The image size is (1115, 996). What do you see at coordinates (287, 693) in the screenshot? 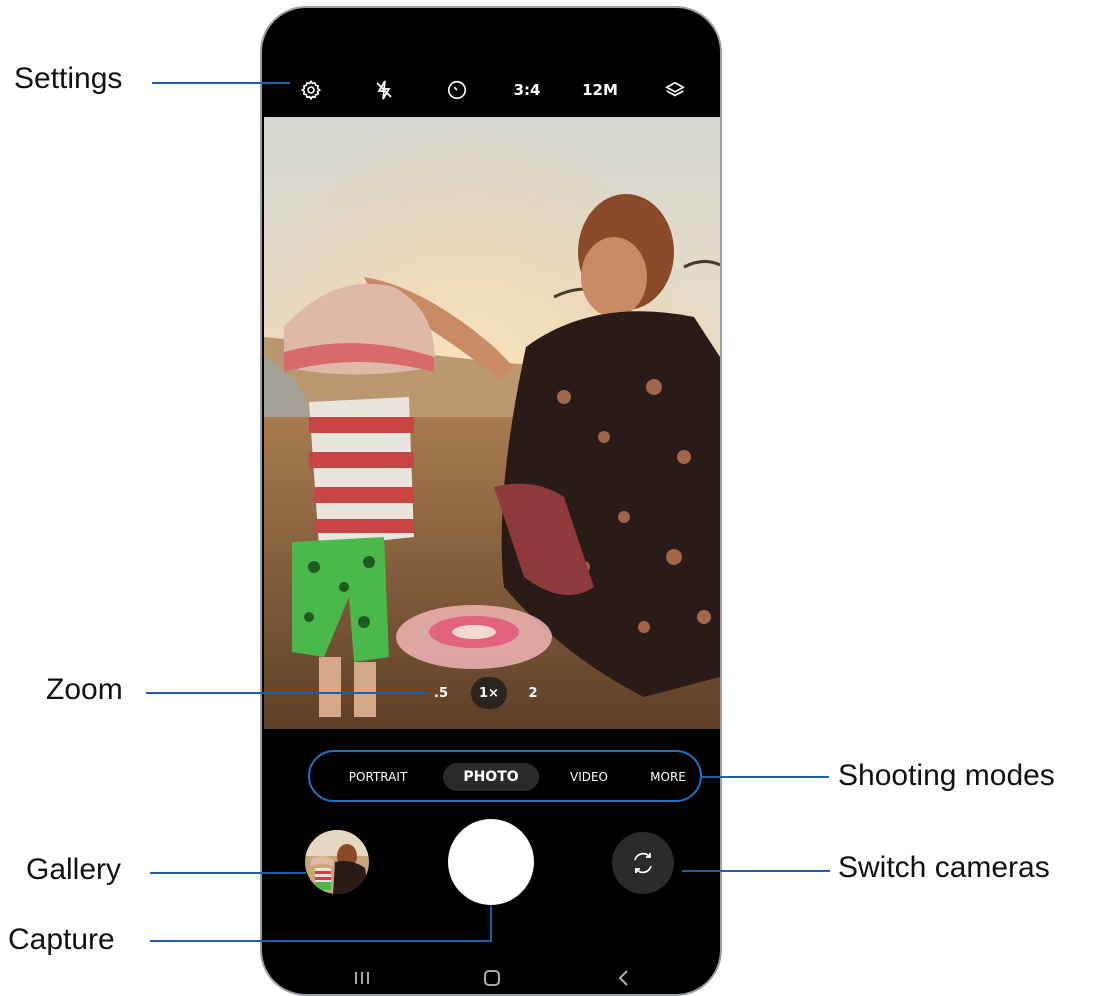
I see `leader-line-zoom` at bounding box center [287, 693].